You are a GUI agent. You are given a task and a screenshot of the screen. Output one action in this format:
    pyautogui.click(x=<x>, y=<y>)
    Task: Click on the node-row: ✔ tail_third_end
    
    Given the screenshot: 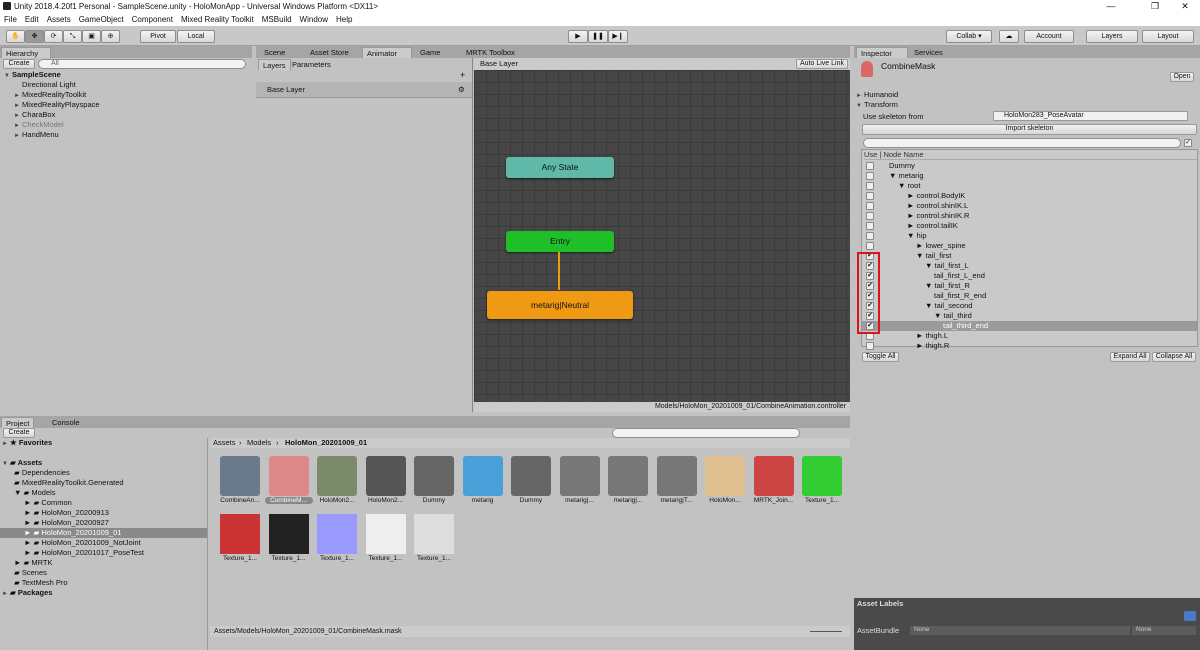 What is the action you would take?
    pyautogui.click(x=1029, y=326)
    